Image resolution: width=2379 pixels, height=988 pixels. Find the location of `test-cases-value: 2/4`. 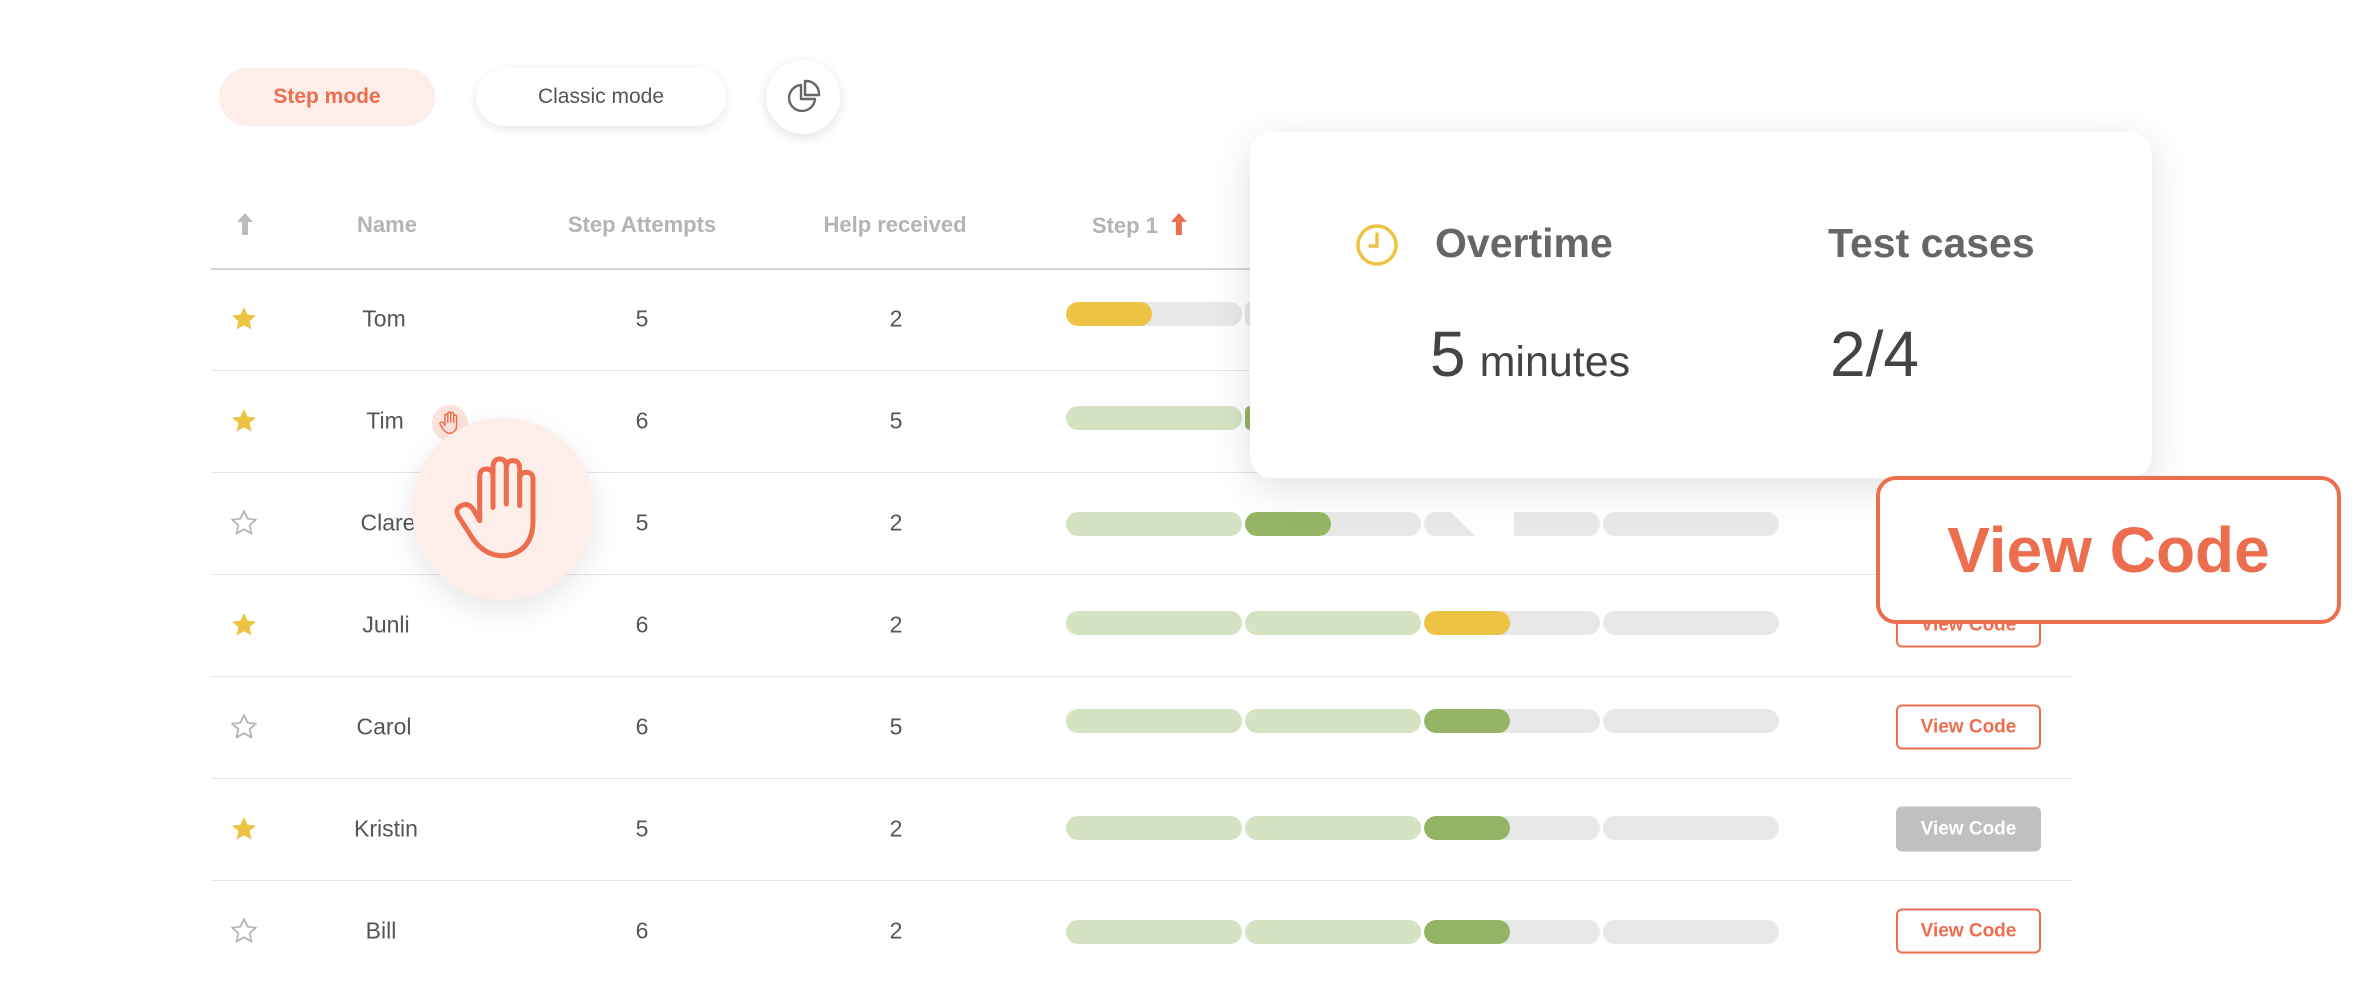

test-cases-value: 2/4 is located at coordinates (1874, 354).